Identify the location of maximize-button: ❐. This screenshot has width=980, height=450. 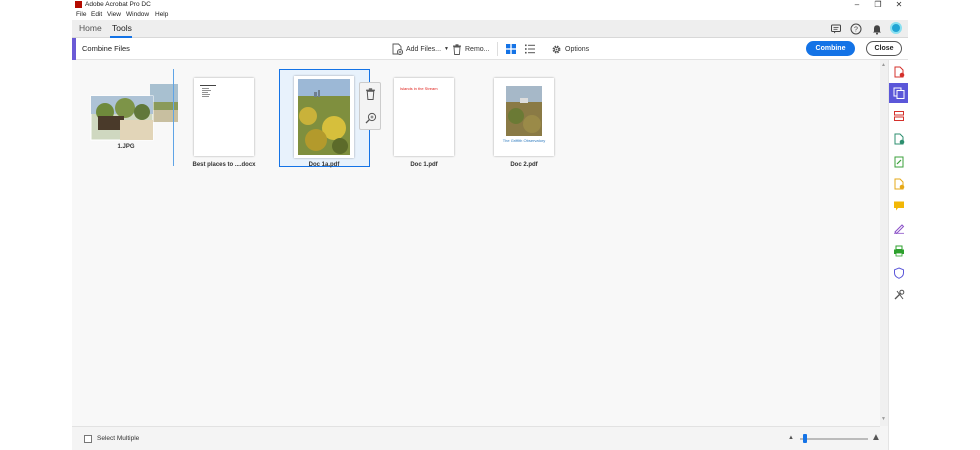
(878, 4).